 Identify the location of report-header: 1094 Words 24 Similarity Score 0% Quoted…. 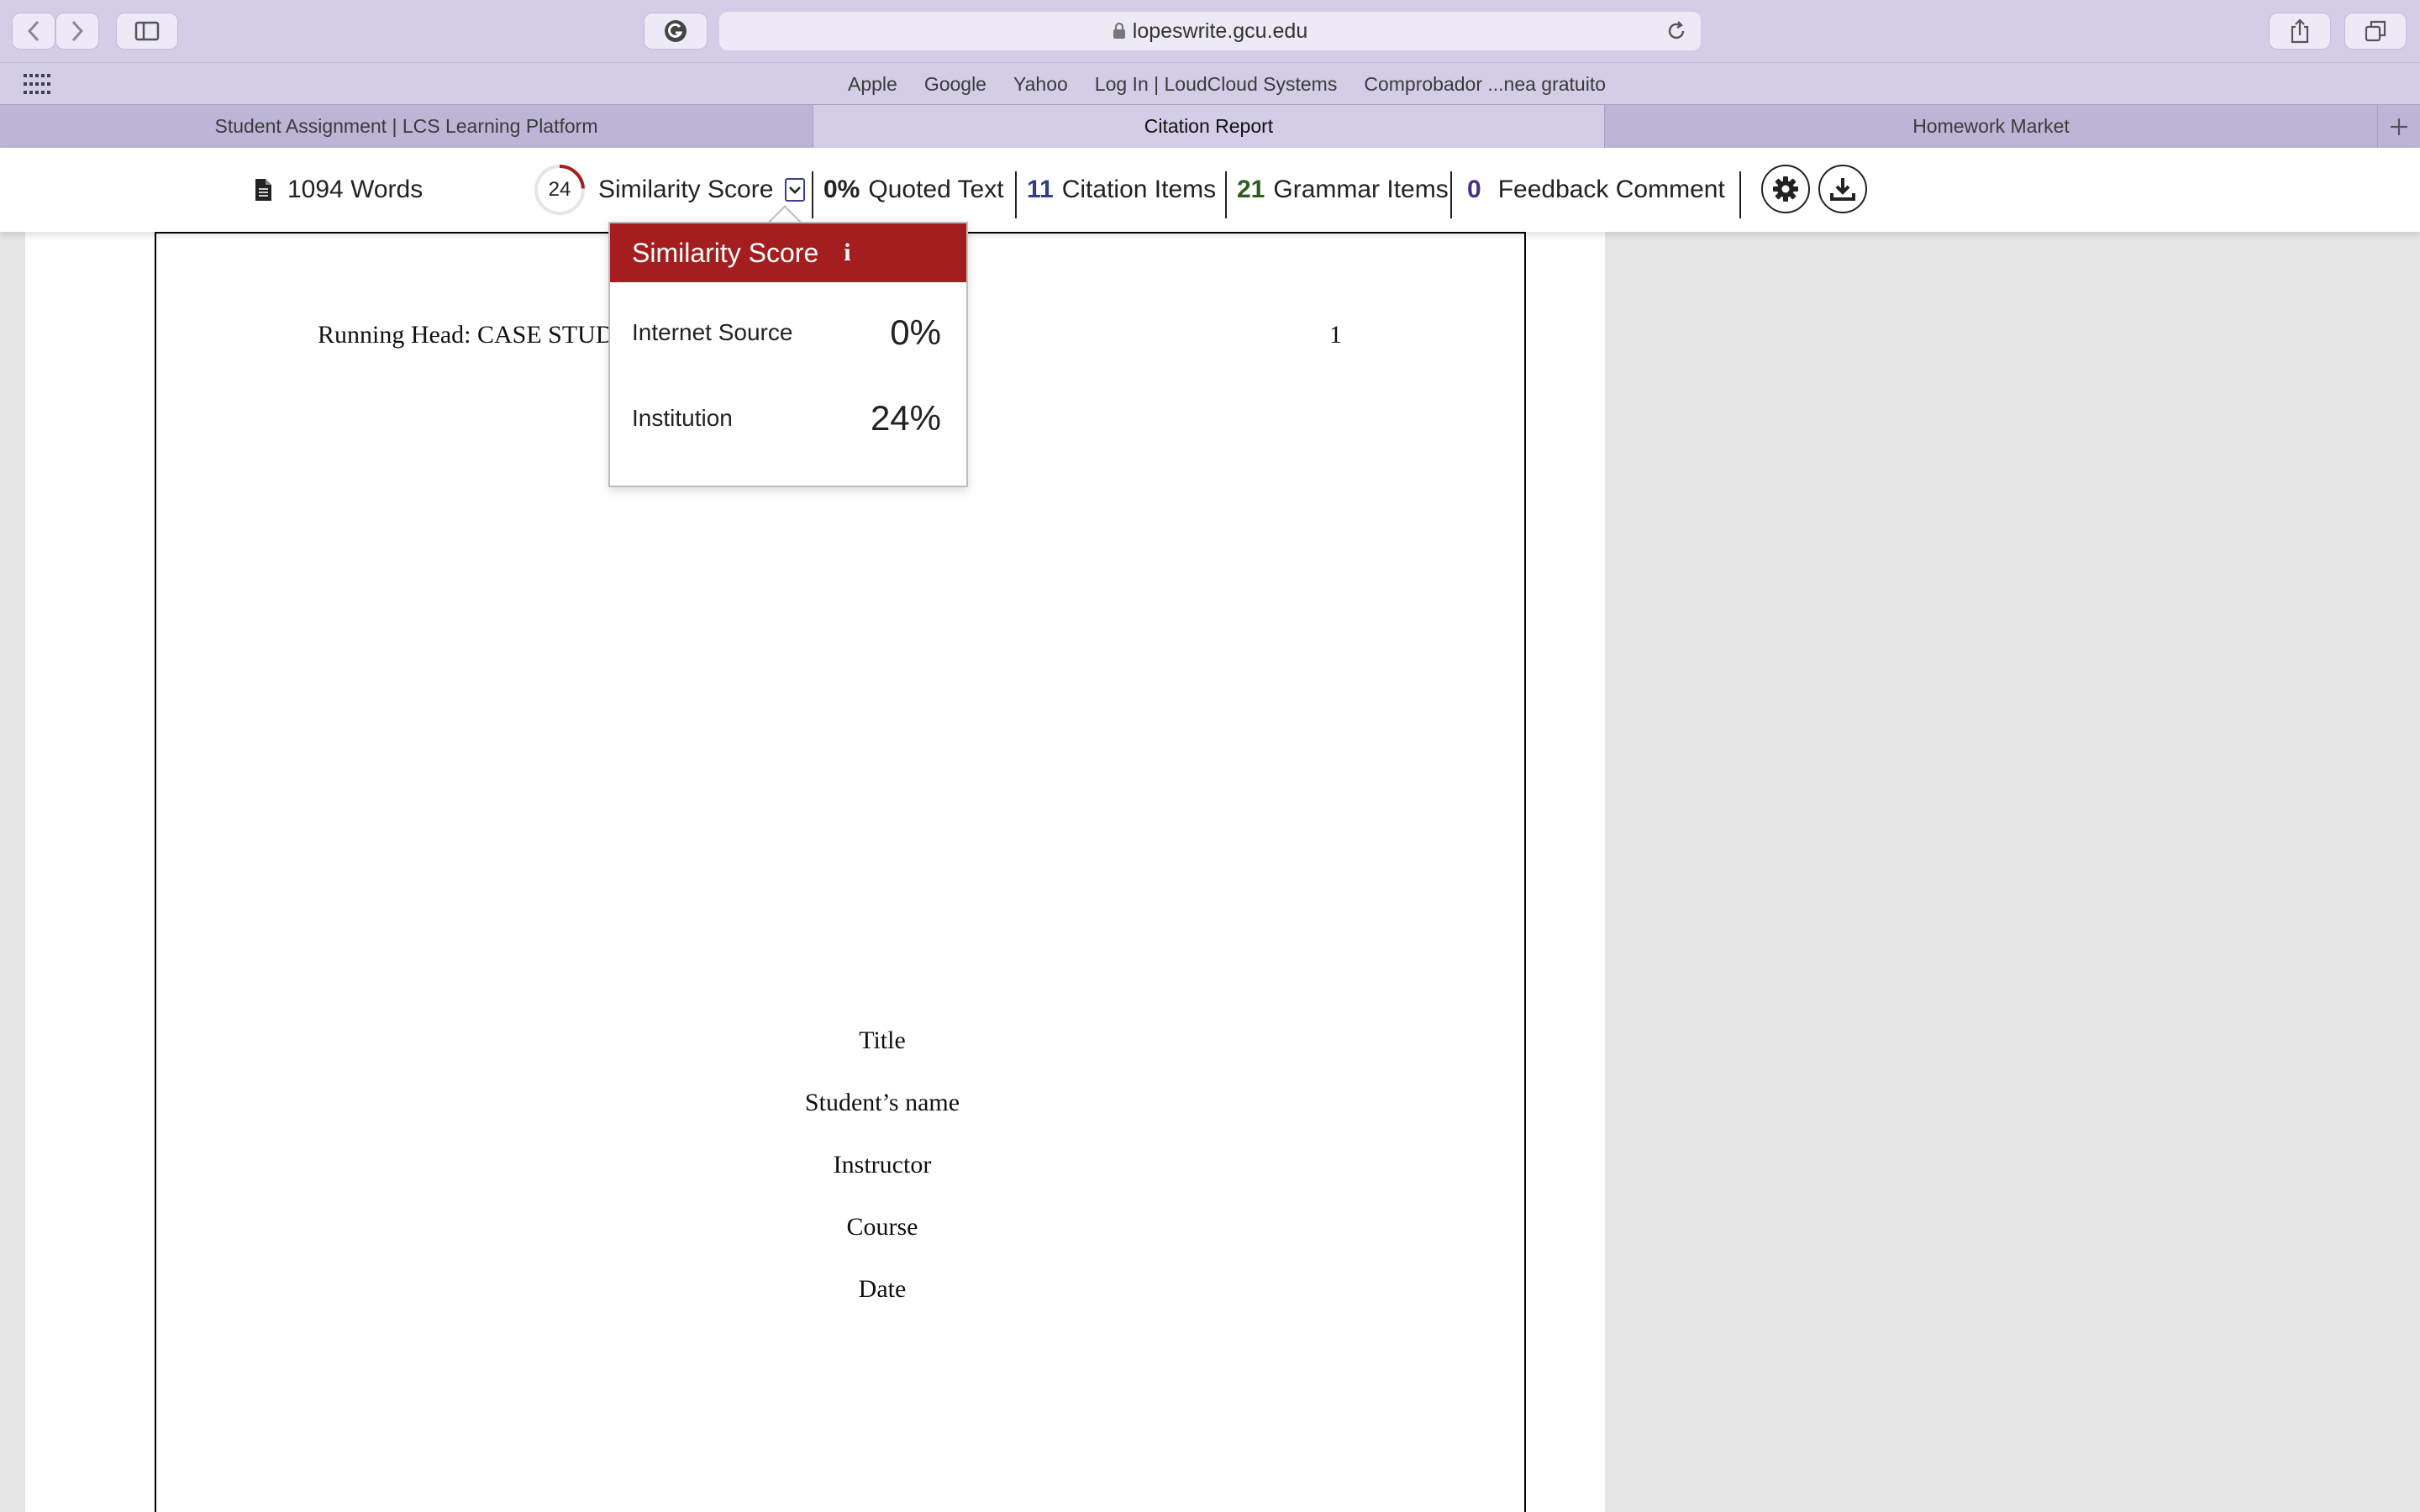
(1210, 190).